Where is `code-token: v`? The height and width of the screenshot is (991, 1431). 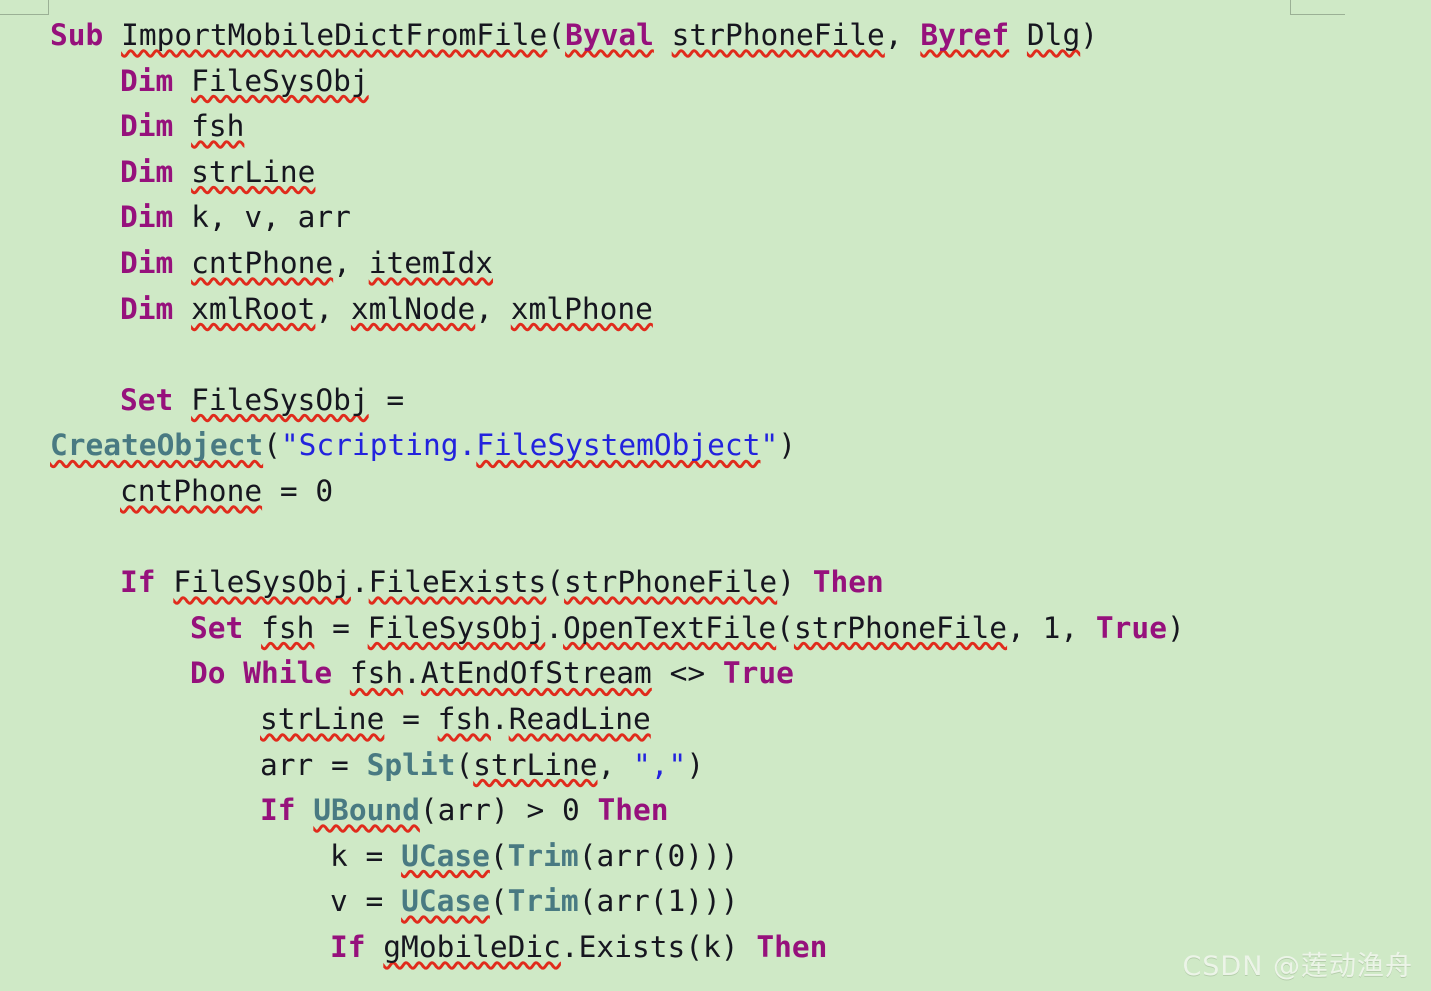
code-token: v is located at coordinates (339, 901).